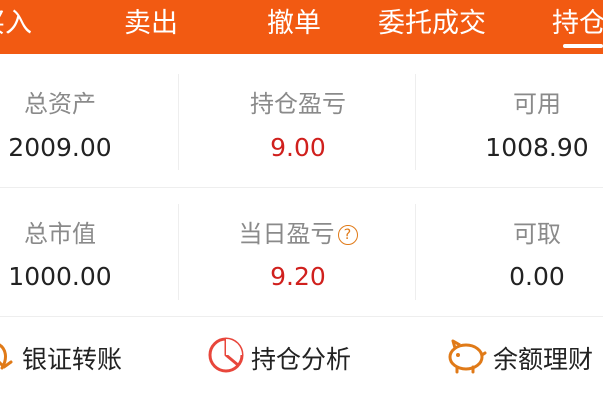  Describe the element at coordinates (294, 27) in the screenshot. I see `tab-cancel-order: 撤单` at that location.